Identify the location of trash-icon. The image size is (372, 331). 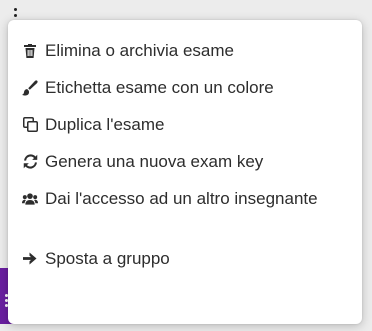
(30, 50).